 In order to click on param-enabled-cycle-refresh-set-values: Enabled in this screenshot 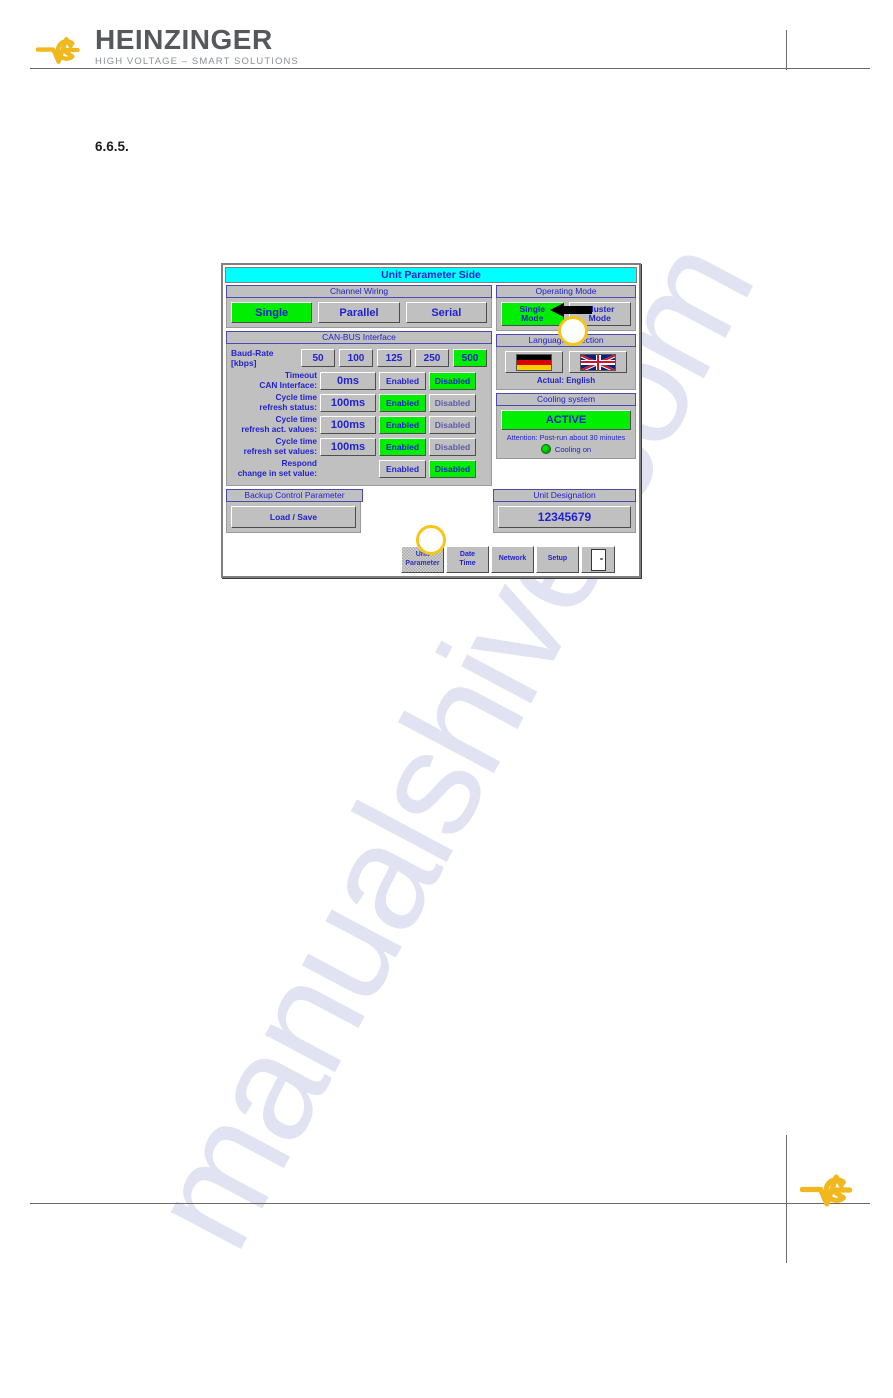, I will do `click(402, 446)`.